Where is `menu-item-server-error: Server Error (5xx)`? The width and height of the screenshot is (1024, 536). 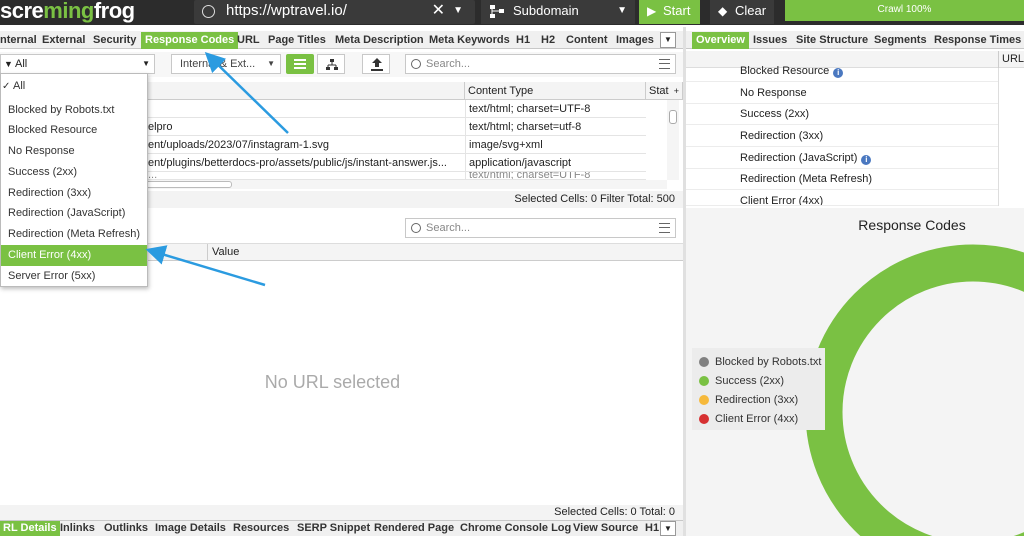
menu-item-server-error: Server Error (5xx) is located at coordinates (74, 276).